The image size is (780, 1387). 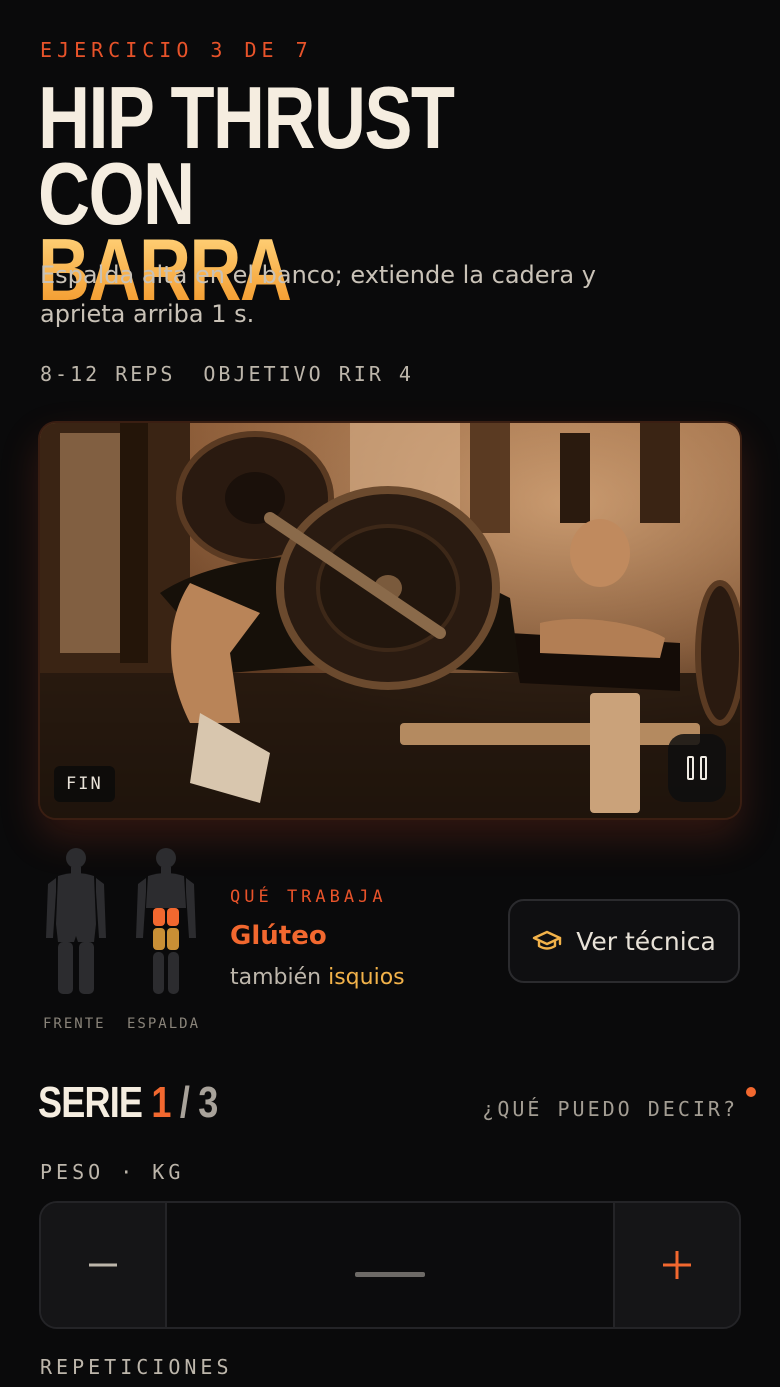 I want to click on secondary-muscle-line: también isquios, so click(x=317, y=977).